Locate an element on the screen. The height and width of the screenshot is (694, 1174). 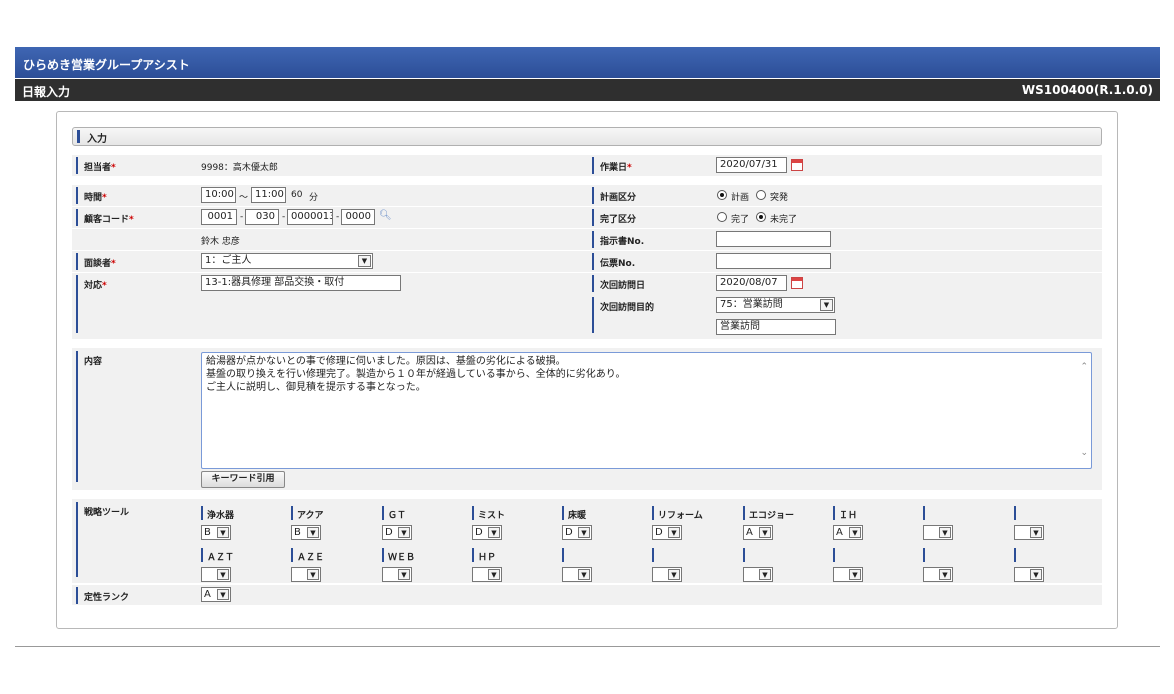
scroll-down-icon: ⌄ is located at coordinates (1084, 453).